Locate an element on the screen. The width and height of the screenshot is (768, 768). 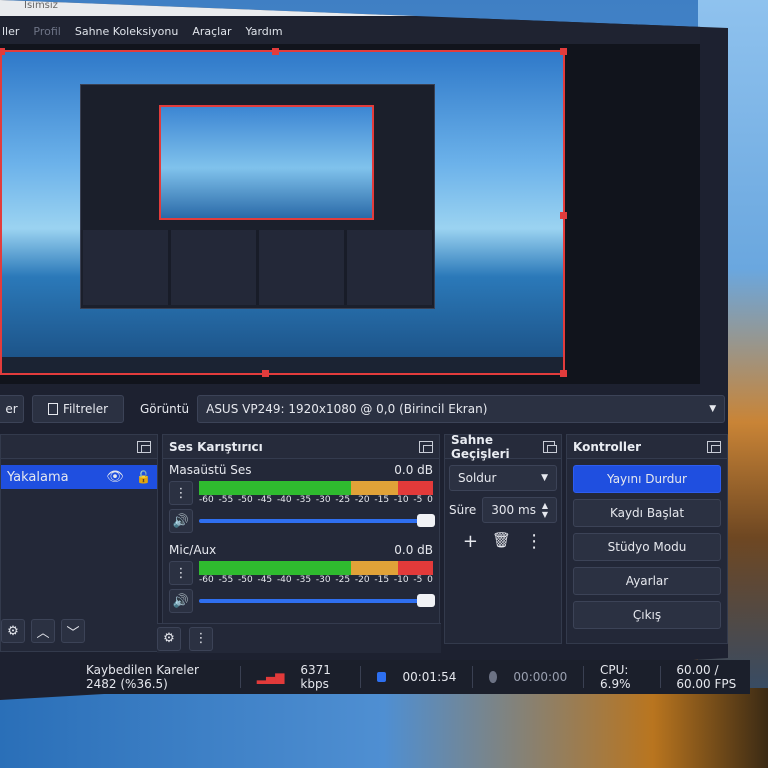
add-icon: + is located at coordinates (470, 541).